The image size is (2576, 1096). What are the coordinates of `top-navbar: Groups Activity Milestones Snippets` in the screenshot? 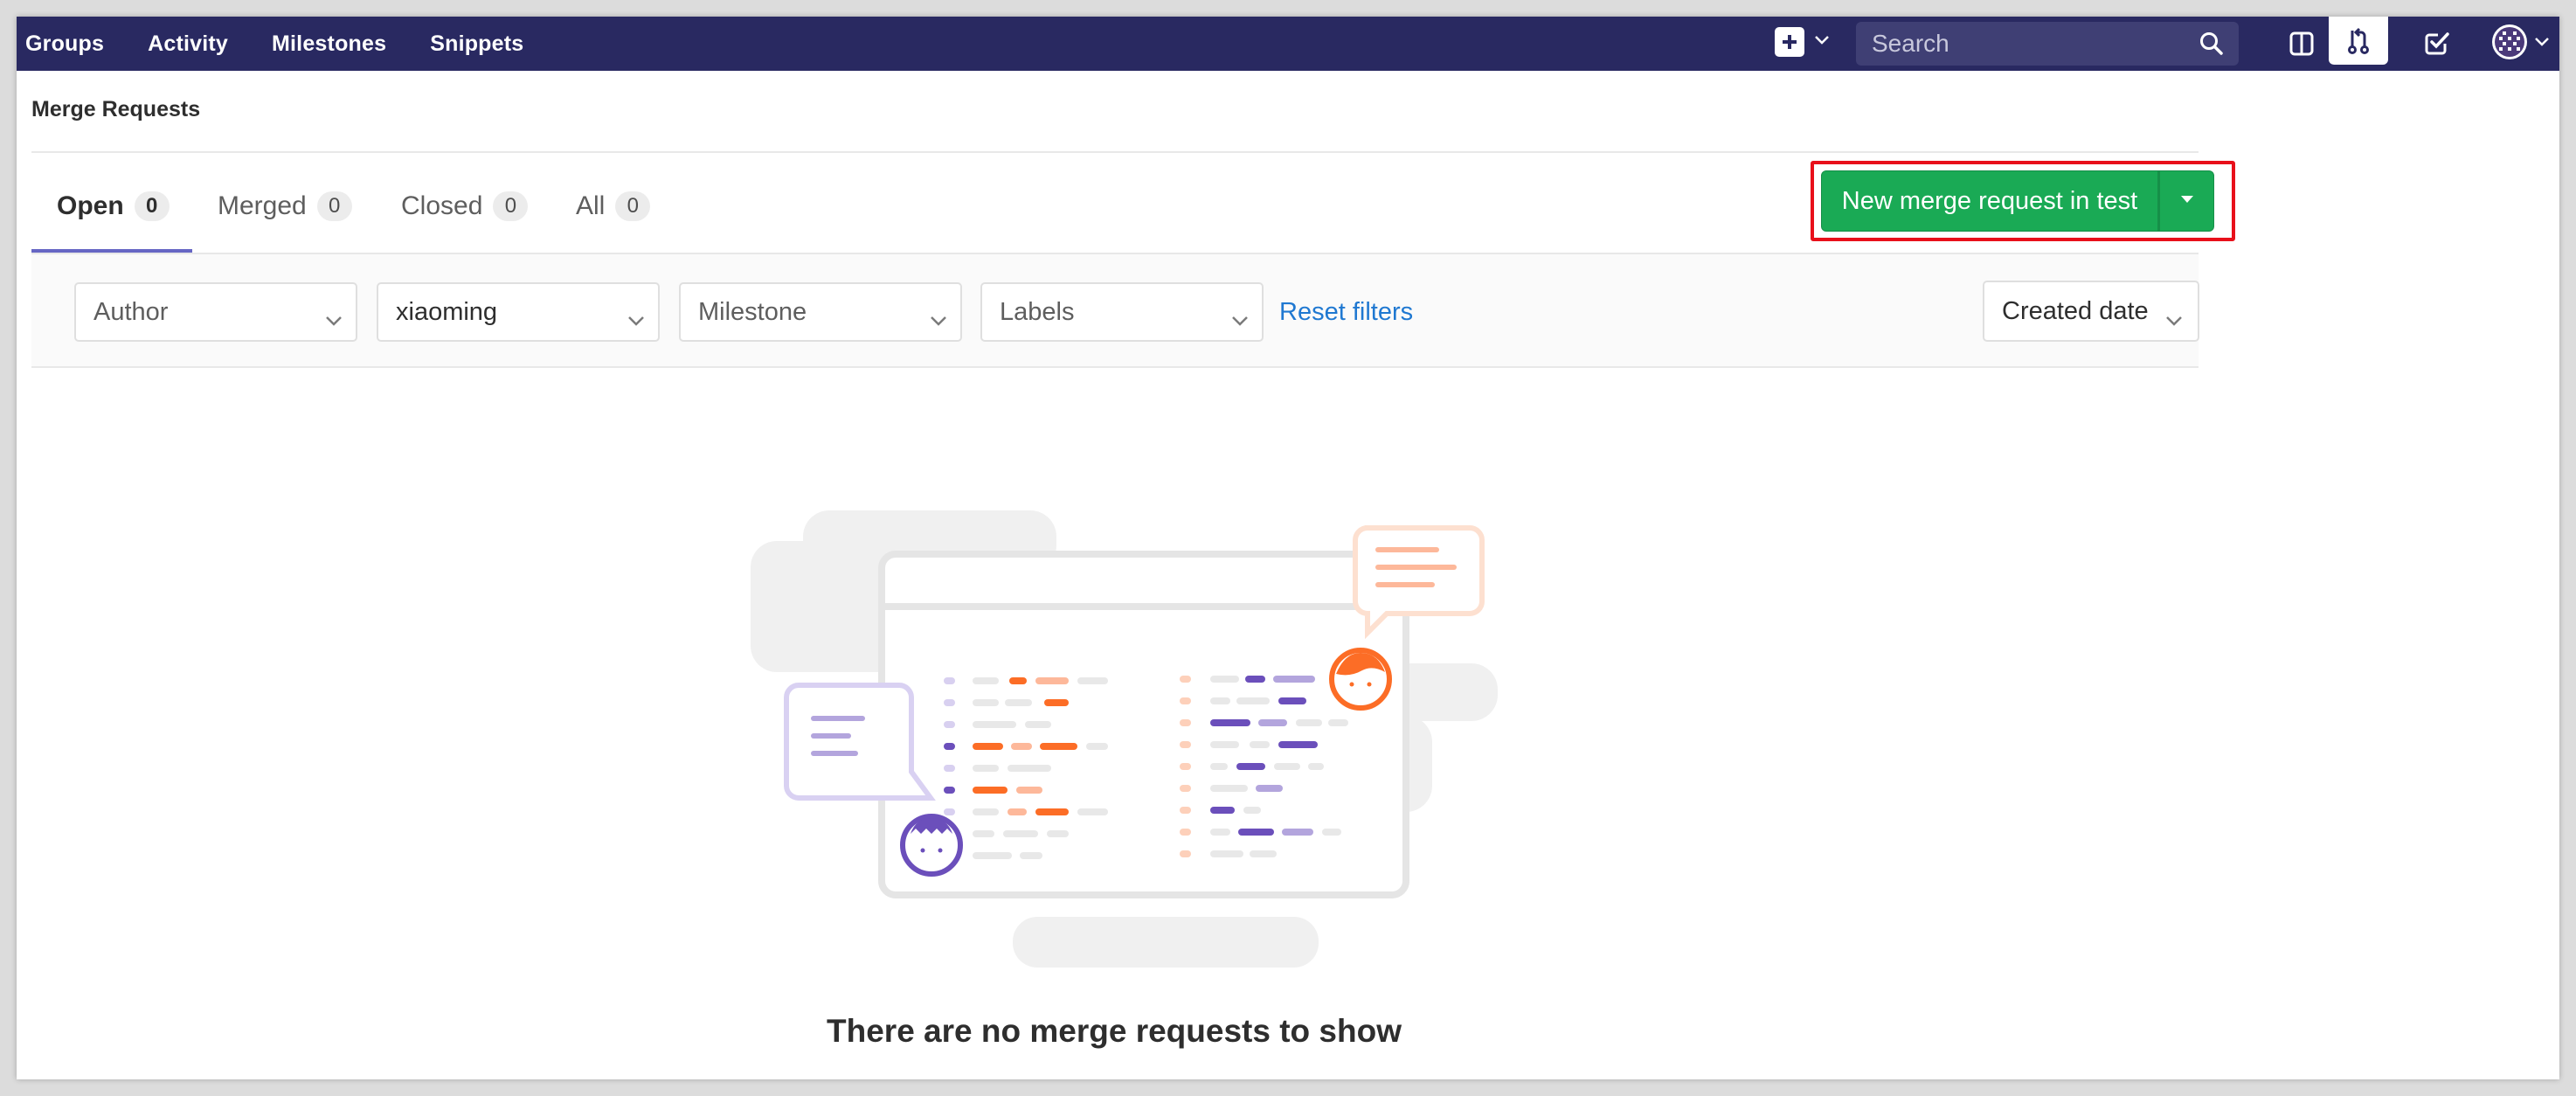 It's located at (1288, 44).